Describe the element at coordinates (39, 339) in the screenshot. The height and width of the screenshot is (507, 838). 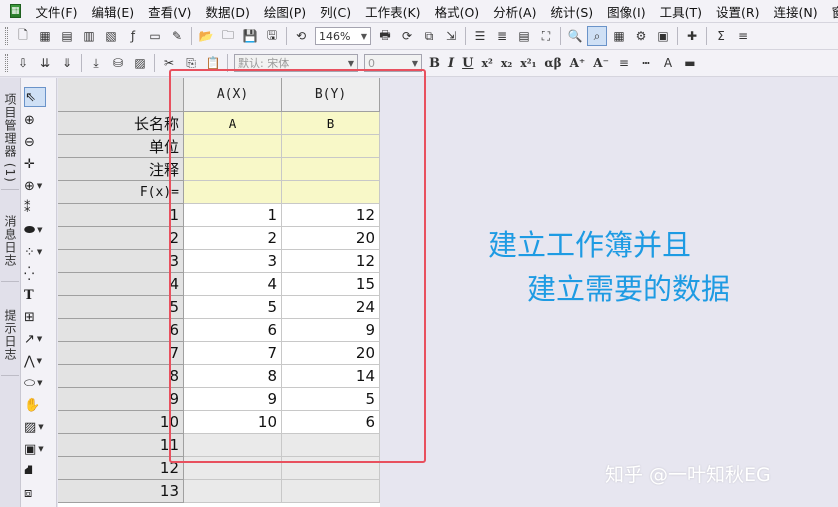
I see `arrow-tool-icon: ↗ ▼` at that location.